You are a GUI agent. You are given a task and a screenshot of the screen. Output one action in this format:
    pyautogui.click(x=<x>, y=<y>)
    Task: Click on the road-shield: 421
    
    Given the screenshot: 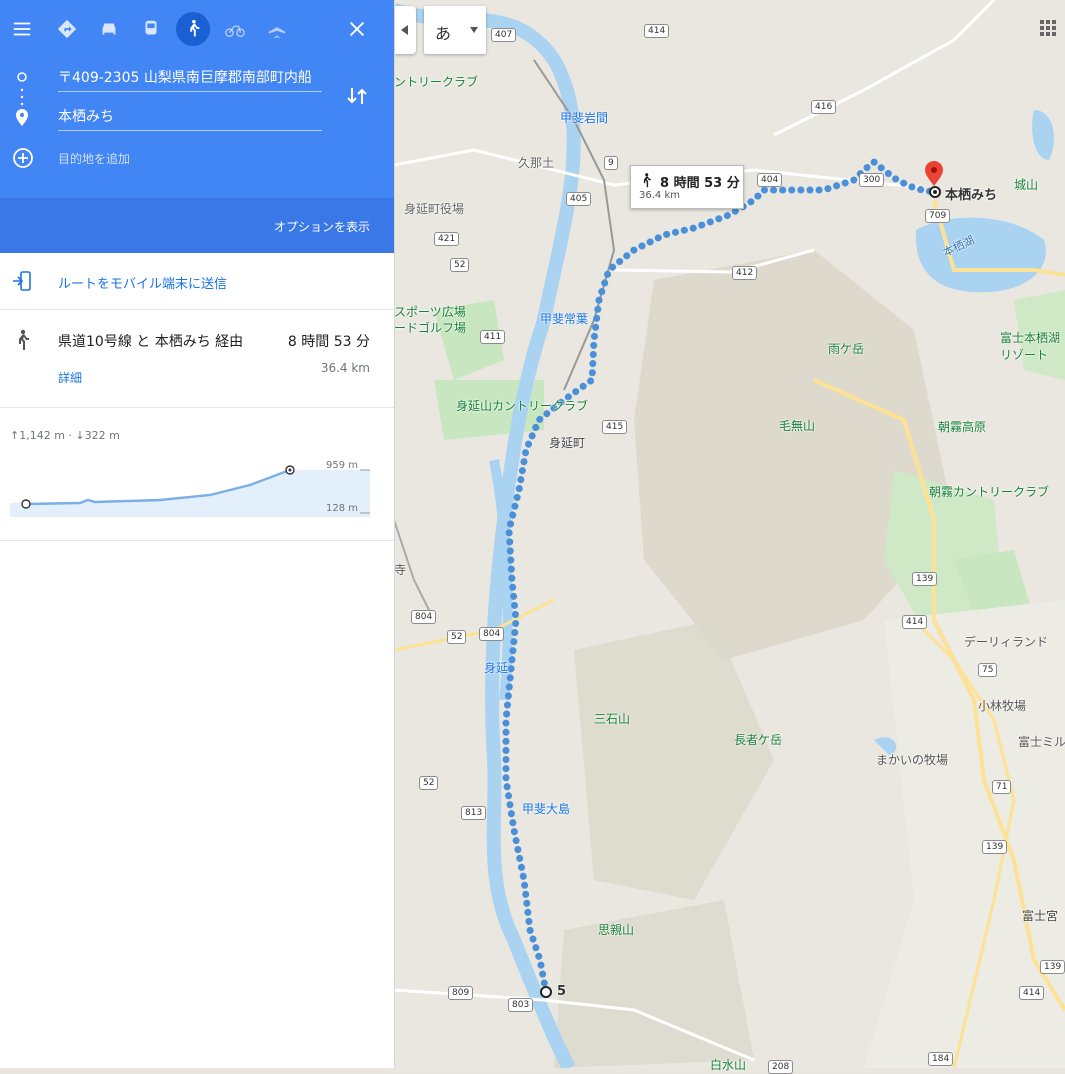 What is the action you would take?
    pyautogui.click(x=447, y=239)
    